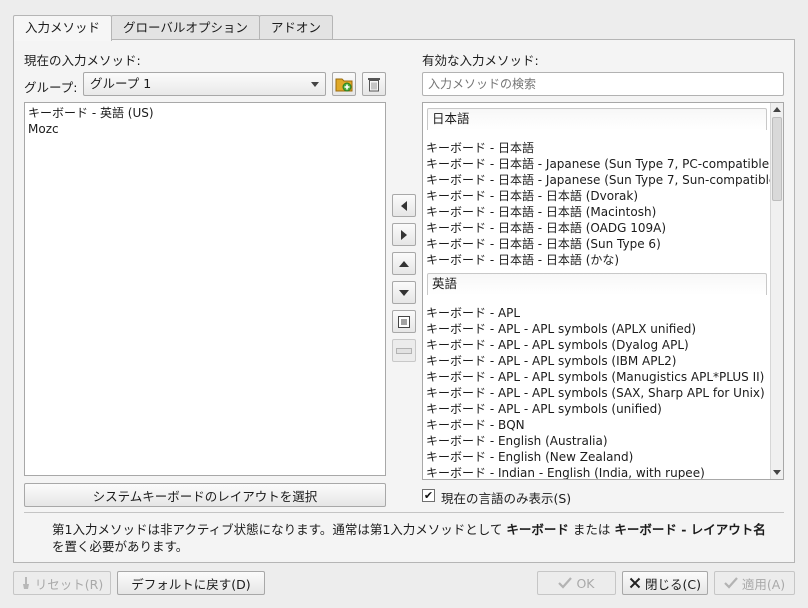  I want to click on ok-icon, so click(565, 583).